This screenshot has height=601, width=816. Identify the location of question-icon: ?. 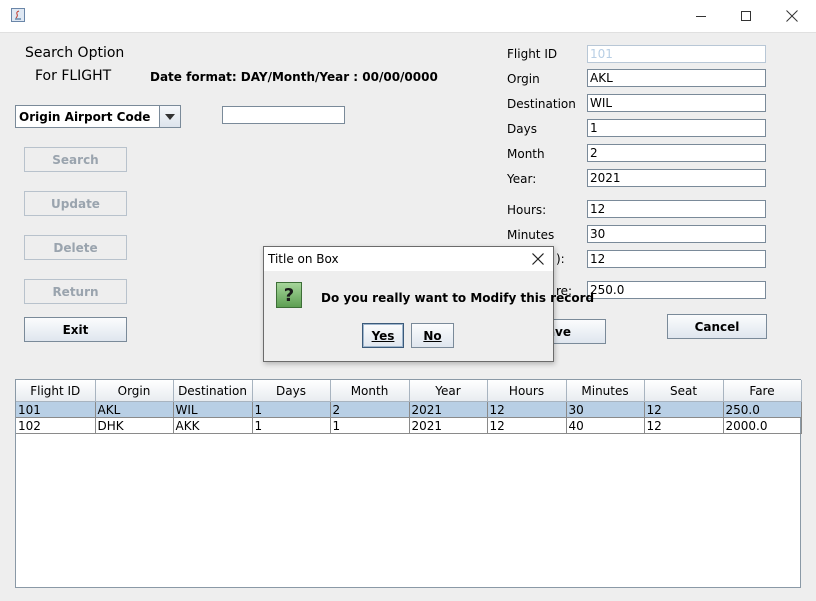
(289, 295).